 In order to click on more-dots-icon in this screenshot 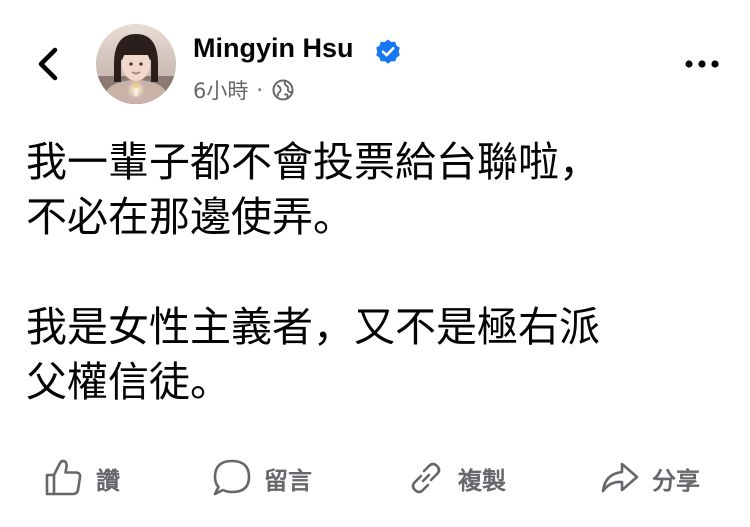, I will do `click(702, 64)`.